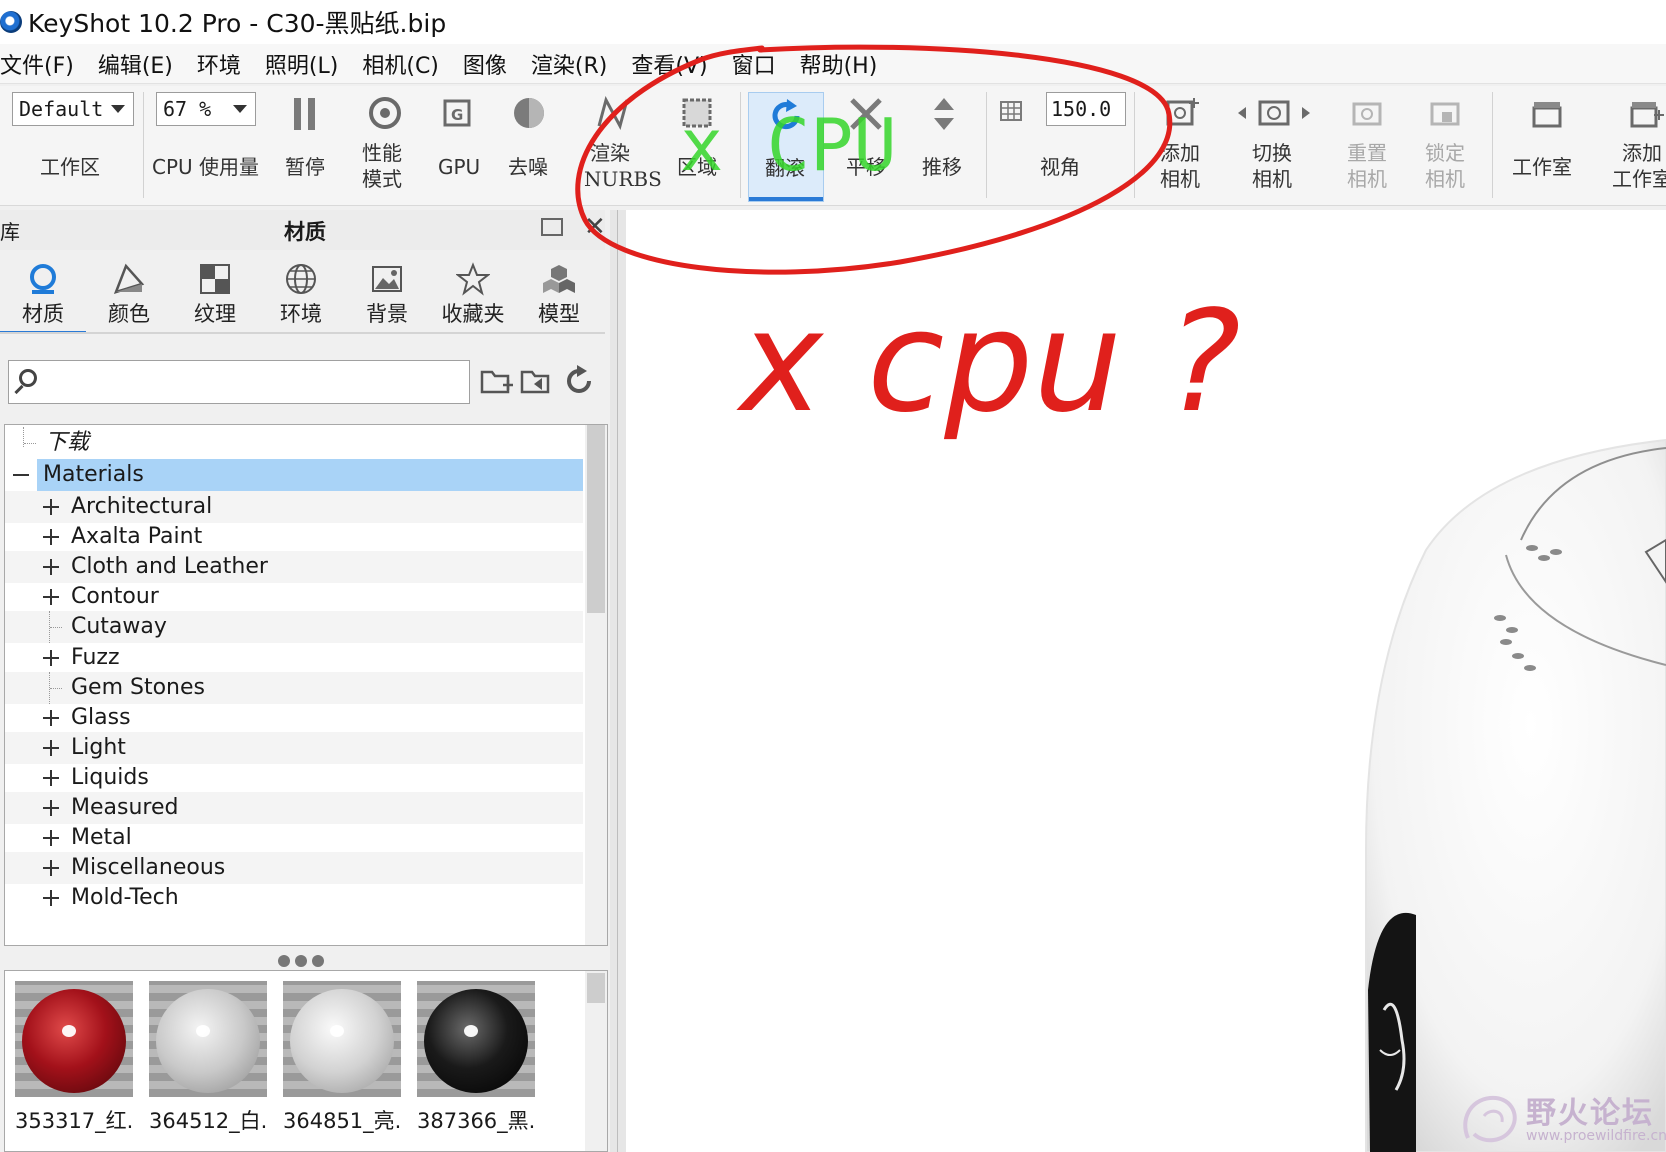 The width and height of the screenshot is (1666, 1152). I want to click on studio-button: 工作室, so click(1546, 147).